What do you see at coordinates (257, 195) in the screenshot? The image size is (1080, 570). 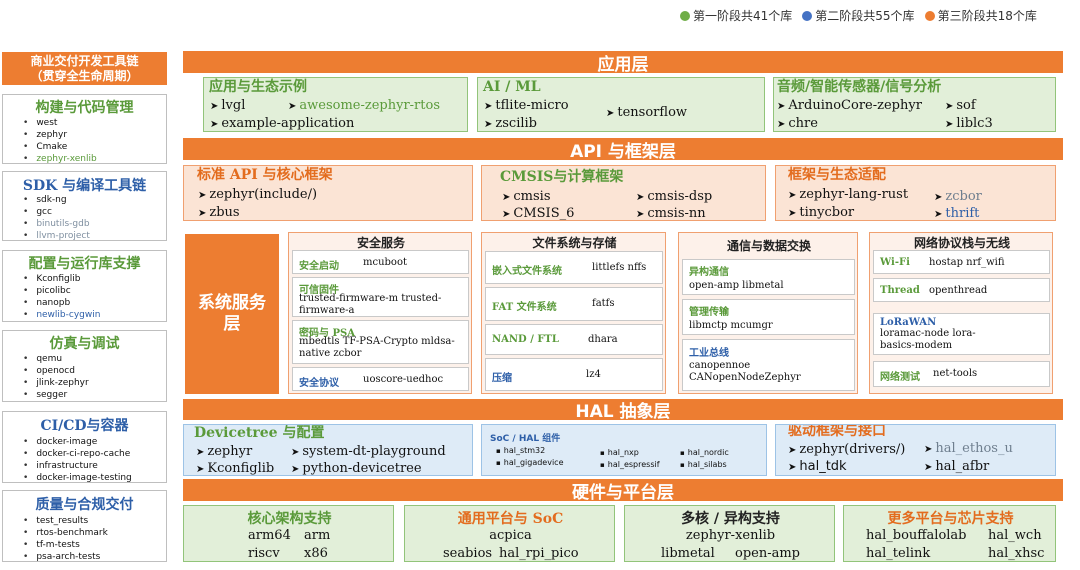 I see `list-item: zephyr(include/)` at bounding box center [257, 195].